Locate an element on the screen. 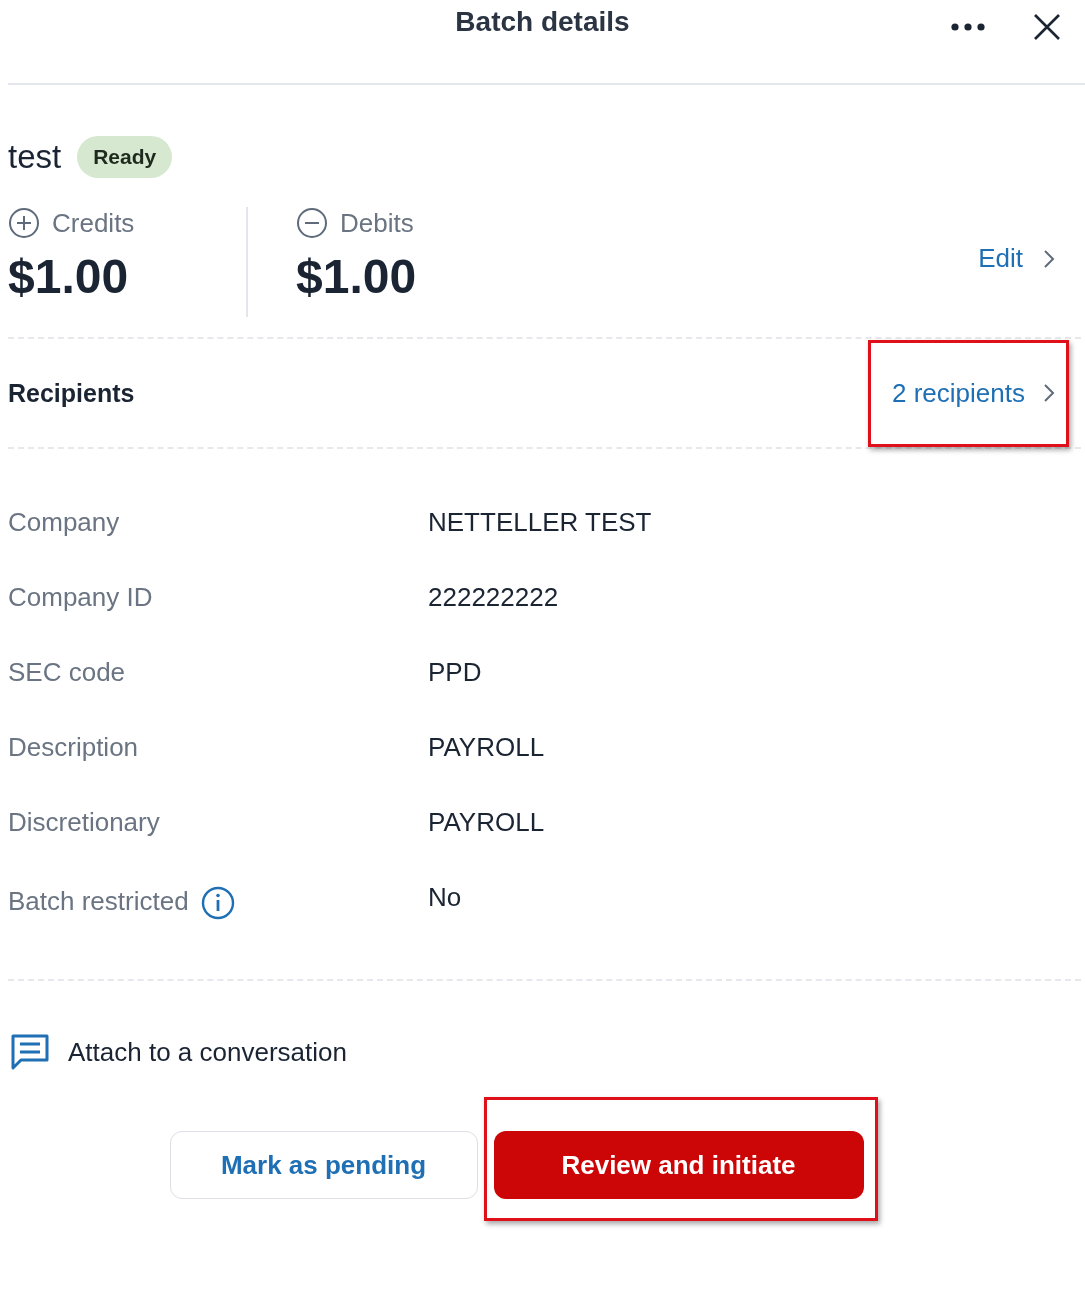 This screenshot has width=1085, height=1309. more-icon is located at coordinates (968, 27).